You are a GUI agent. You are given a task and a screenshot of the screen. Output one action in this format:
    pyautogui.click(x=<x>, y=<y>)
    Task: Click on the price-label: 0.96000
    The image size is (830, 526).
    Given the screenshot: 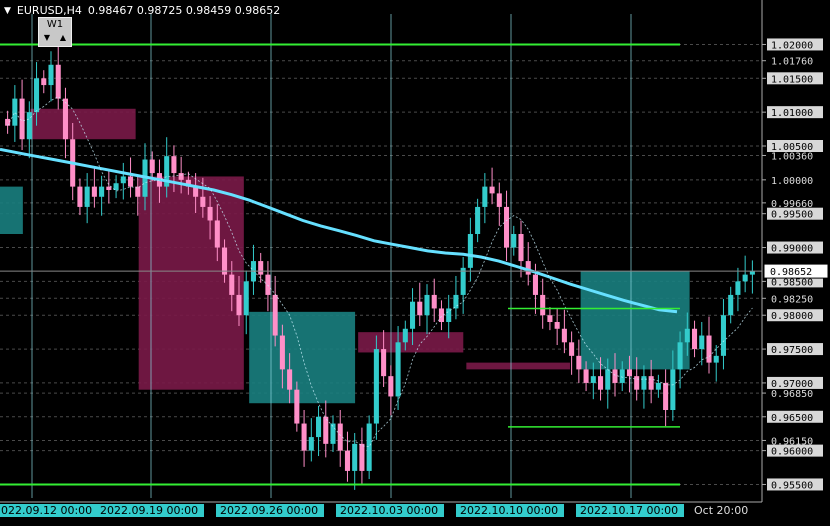 What is the action you would take?
    pyautogui.click(x=792, y=452)
    